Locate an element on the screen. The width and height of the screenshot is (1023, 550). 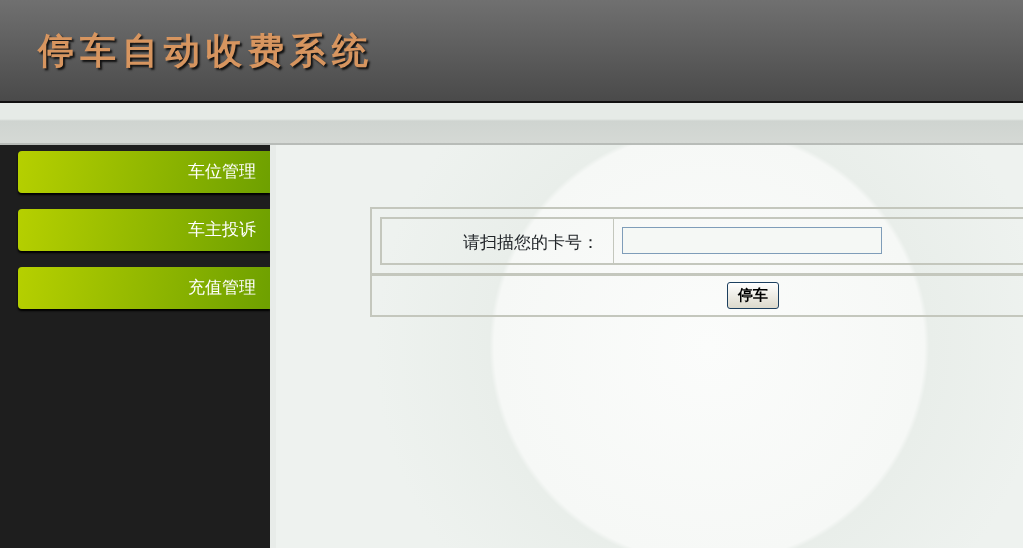
sidebar-item: 车主投诉 is located at coordinates (144, 230).